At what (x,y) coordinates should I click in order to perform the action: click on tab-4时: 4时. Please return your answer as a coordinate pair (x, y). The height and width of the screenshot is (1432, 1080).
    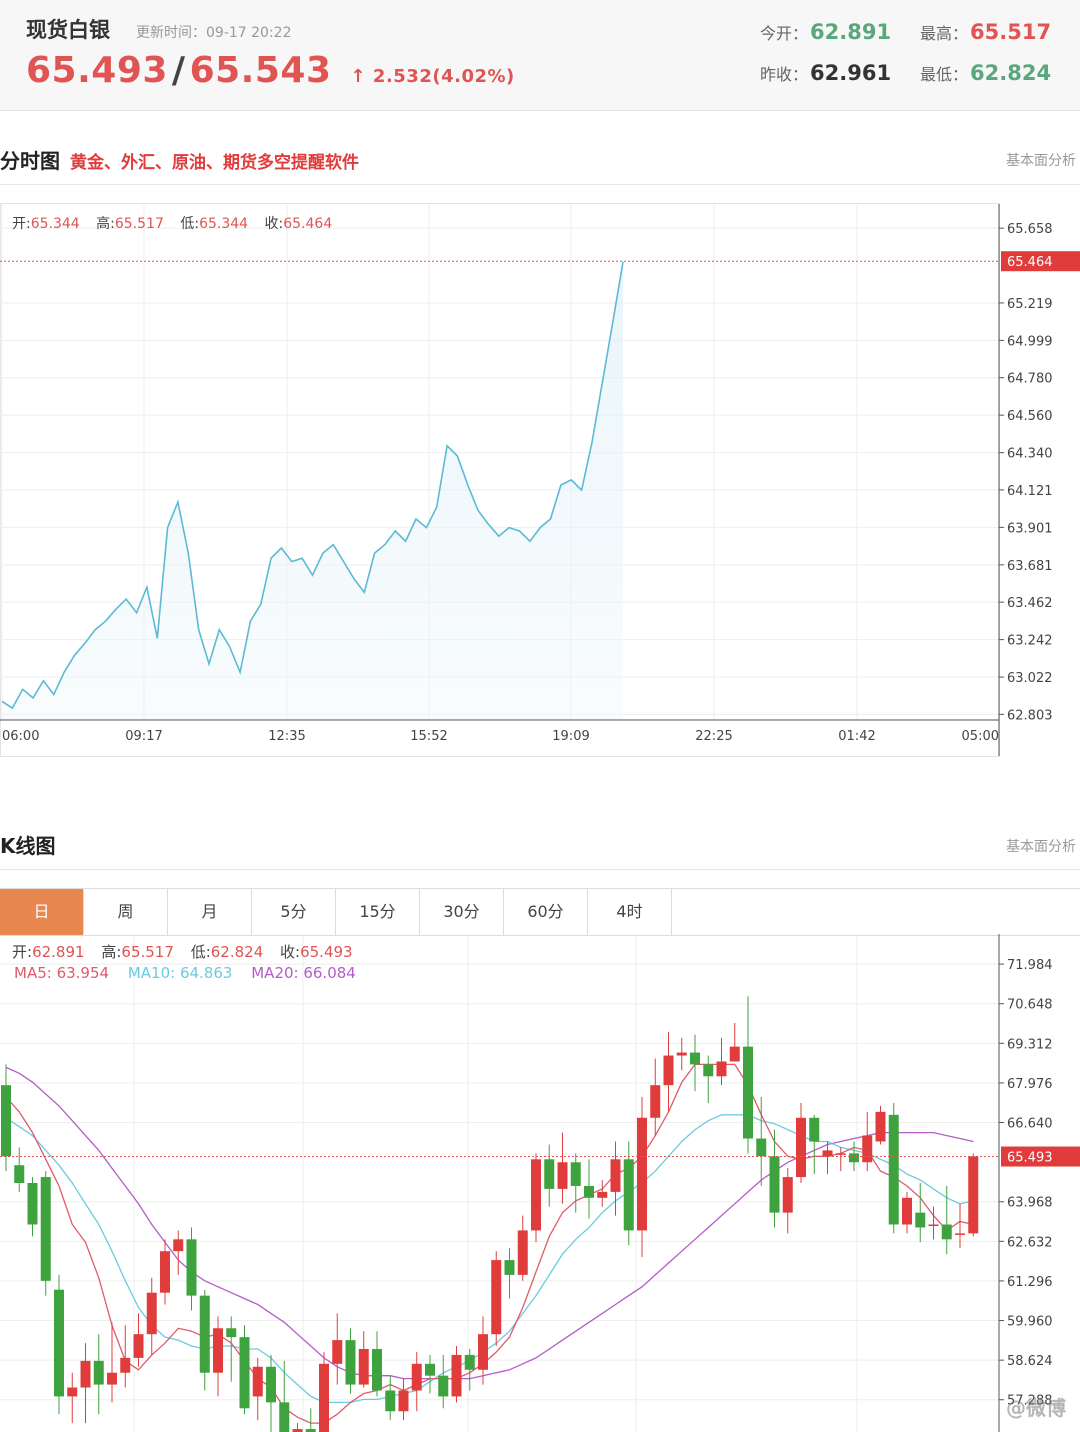
    Looking at the image, I should click on (630, 912).